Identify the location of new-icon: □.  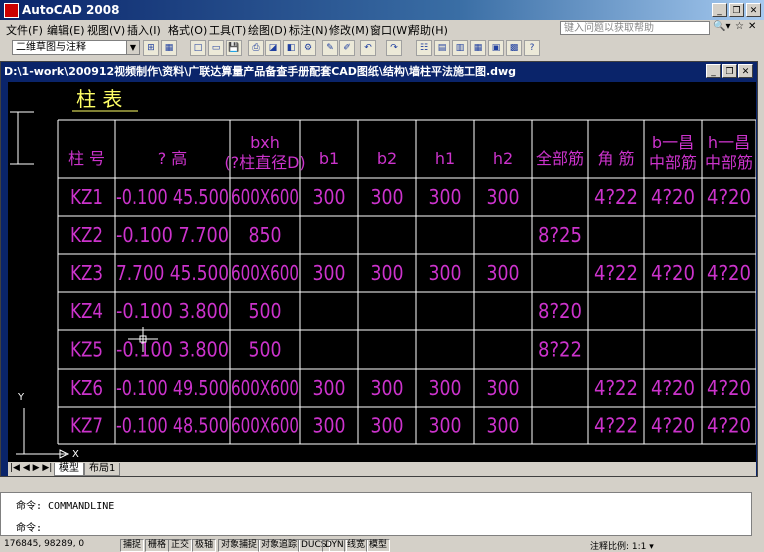
(198, 48).